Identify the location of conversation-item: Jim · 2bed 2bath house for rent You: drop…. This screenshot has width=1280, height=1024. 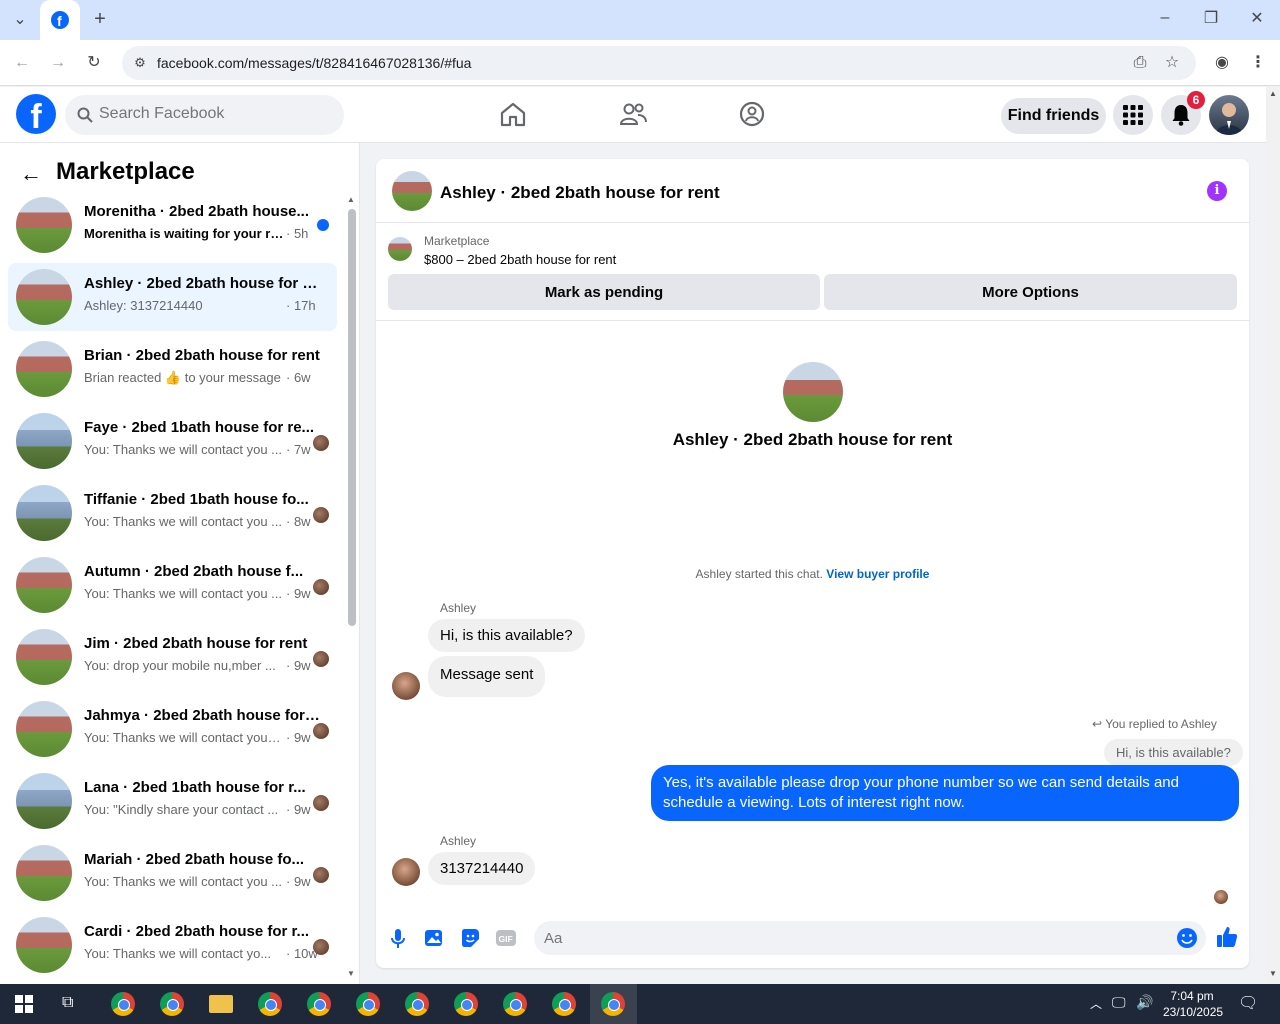
(172, 657).